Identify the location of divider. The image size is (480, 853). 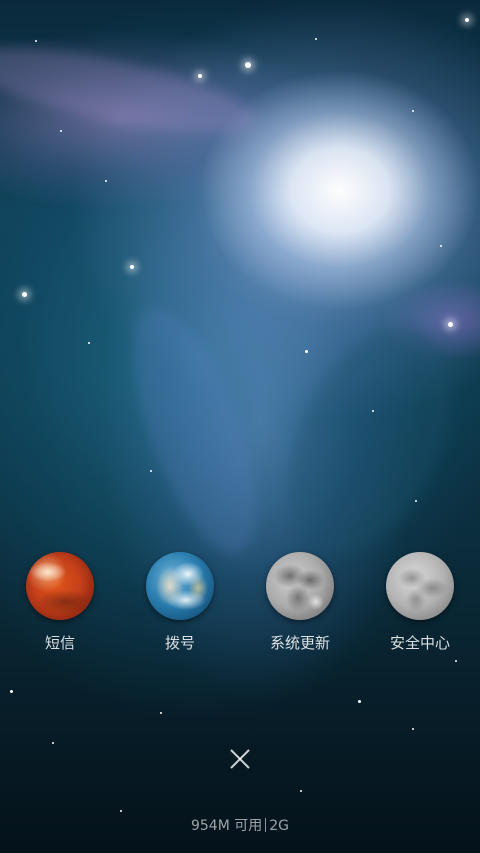
(266, 825).